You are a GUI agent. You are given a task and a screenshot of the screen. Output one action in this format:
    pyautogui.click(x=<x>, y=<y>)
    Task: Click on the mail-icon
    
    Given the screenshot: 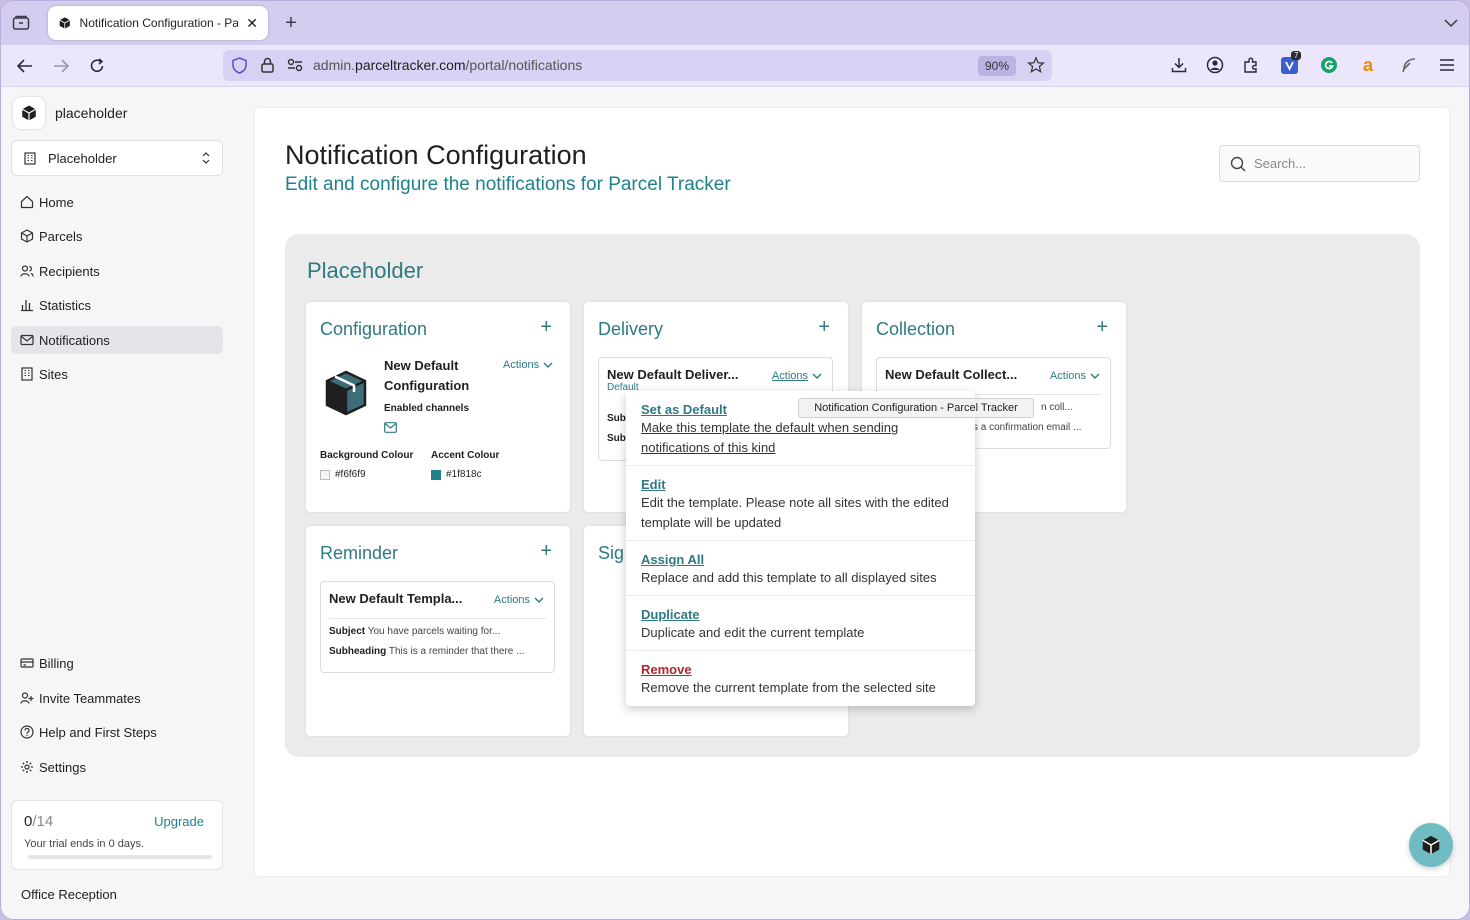 What is the action you would take?
    pyautogui.click(x=27, y=340)
    